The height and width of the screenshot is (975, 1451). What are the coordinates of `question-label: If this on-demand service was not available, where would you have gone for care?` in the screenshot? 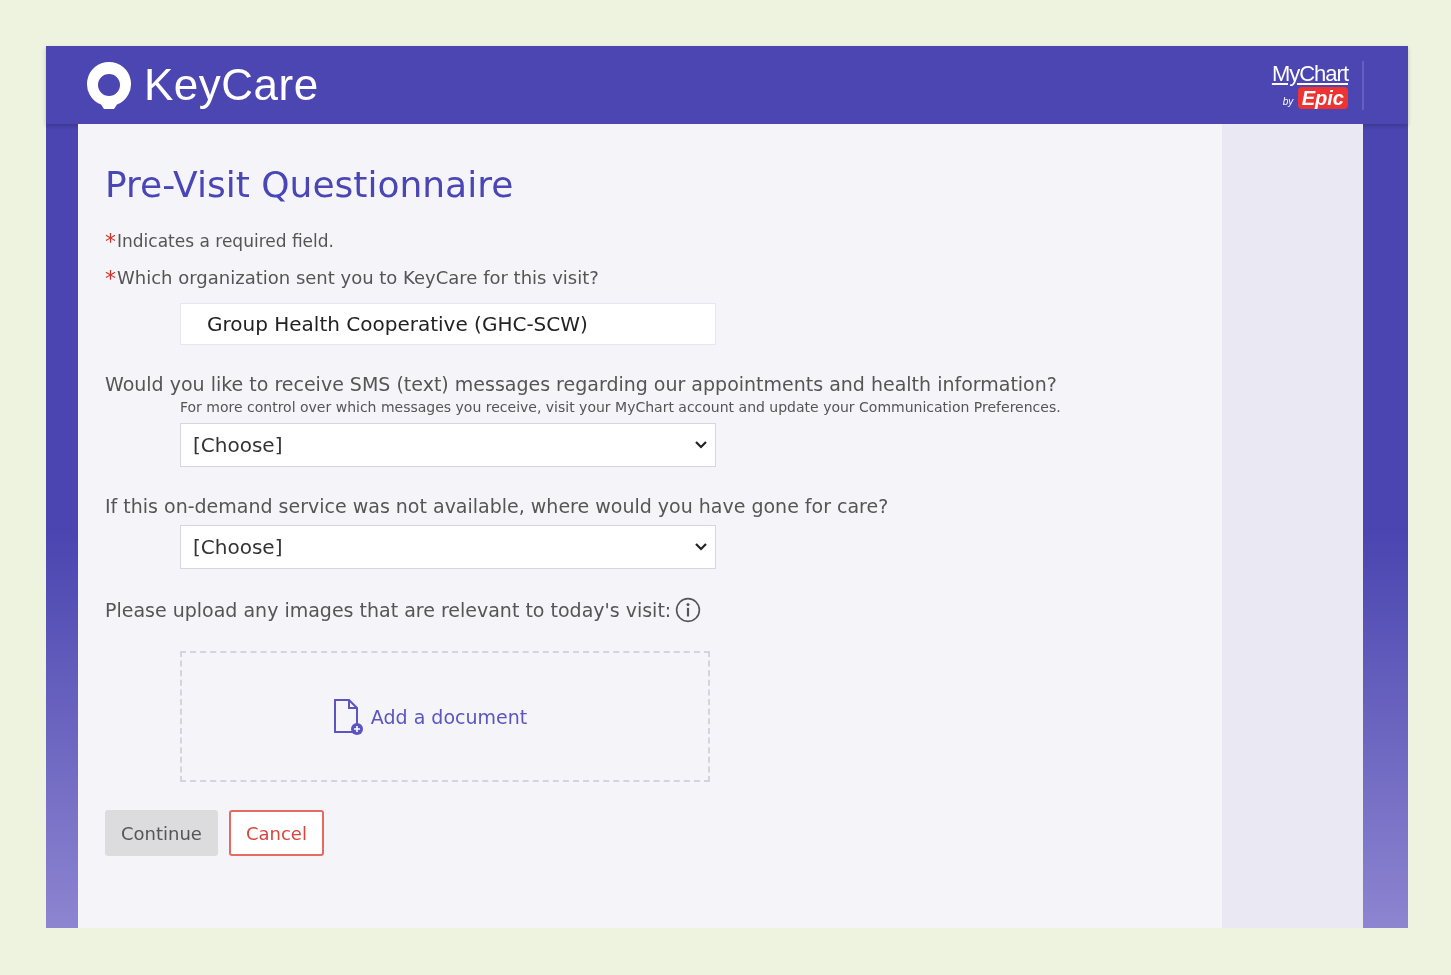 It's located at (497, 506).